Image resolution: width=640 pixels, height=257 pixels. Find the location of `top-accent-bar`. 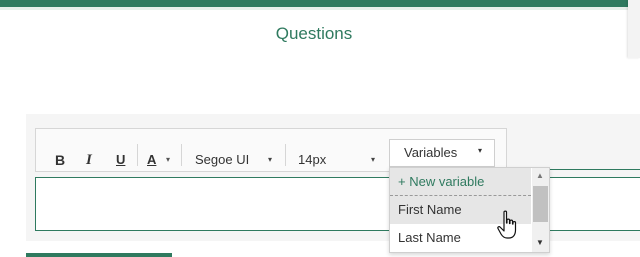

top-accent-bar is located at coordinates (314, 3).